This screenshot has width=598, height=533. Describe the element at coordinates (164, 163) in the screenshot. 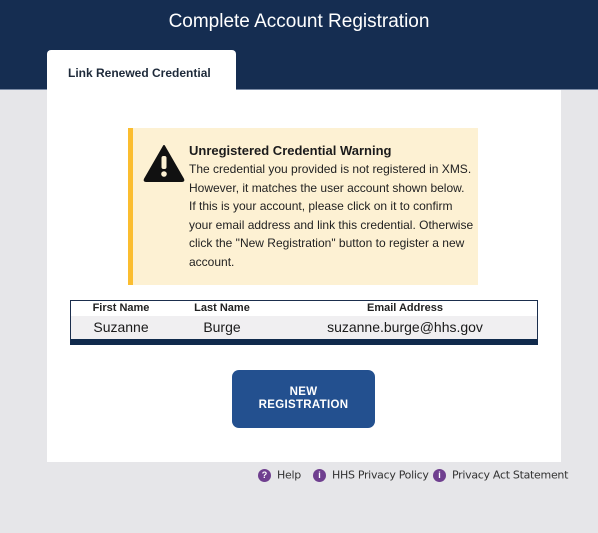

I see `warning-triangle-icon` at that location.